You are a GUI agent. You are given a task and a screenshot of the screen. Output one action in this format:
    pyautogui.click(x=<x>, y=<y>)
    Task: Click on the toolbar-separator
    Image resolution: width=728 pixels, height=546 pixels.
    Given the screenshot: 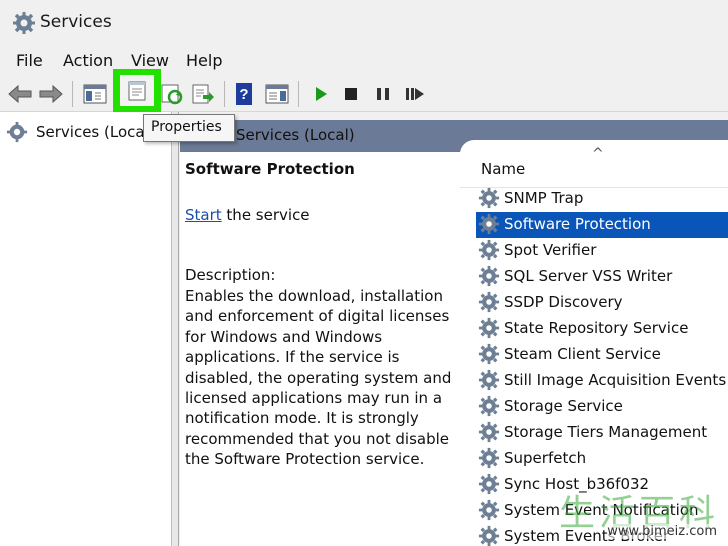 What is the action you would take?
    pyautogui.click(x=72, y=94)
    